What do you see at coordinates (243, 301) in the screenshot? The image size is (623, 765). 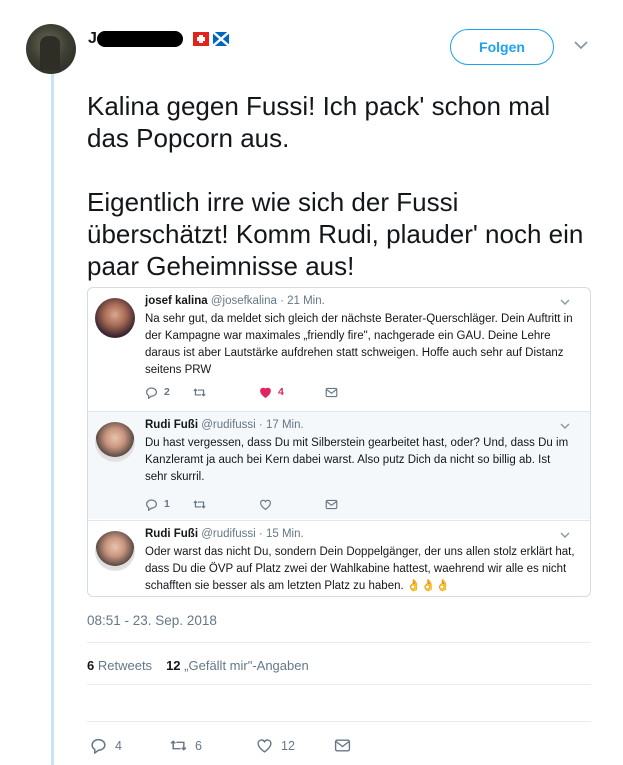 I see `reply-author-handle: @josefkalina` at bounding box center [243, 301].